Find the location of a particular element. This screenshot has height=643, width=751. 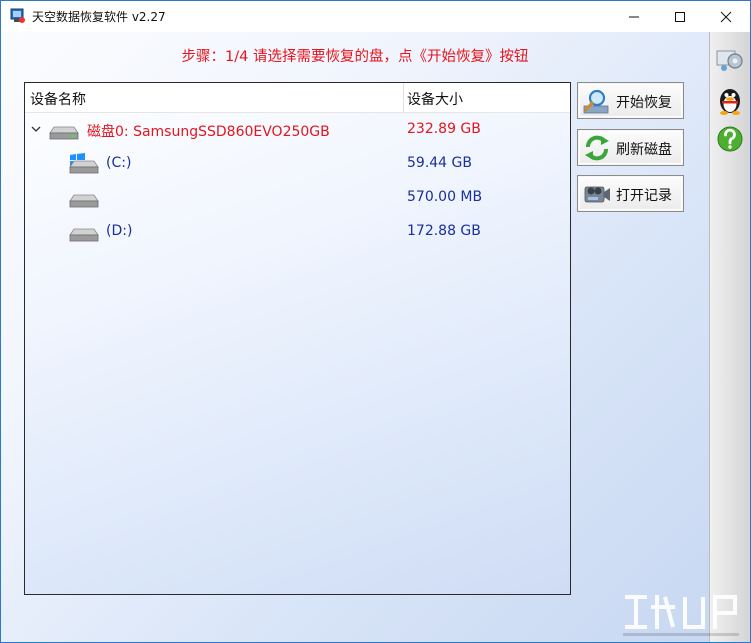

disk-name: 磁盘0: SamsungSSD860EVO250GB is located at coordinates (208, 132).